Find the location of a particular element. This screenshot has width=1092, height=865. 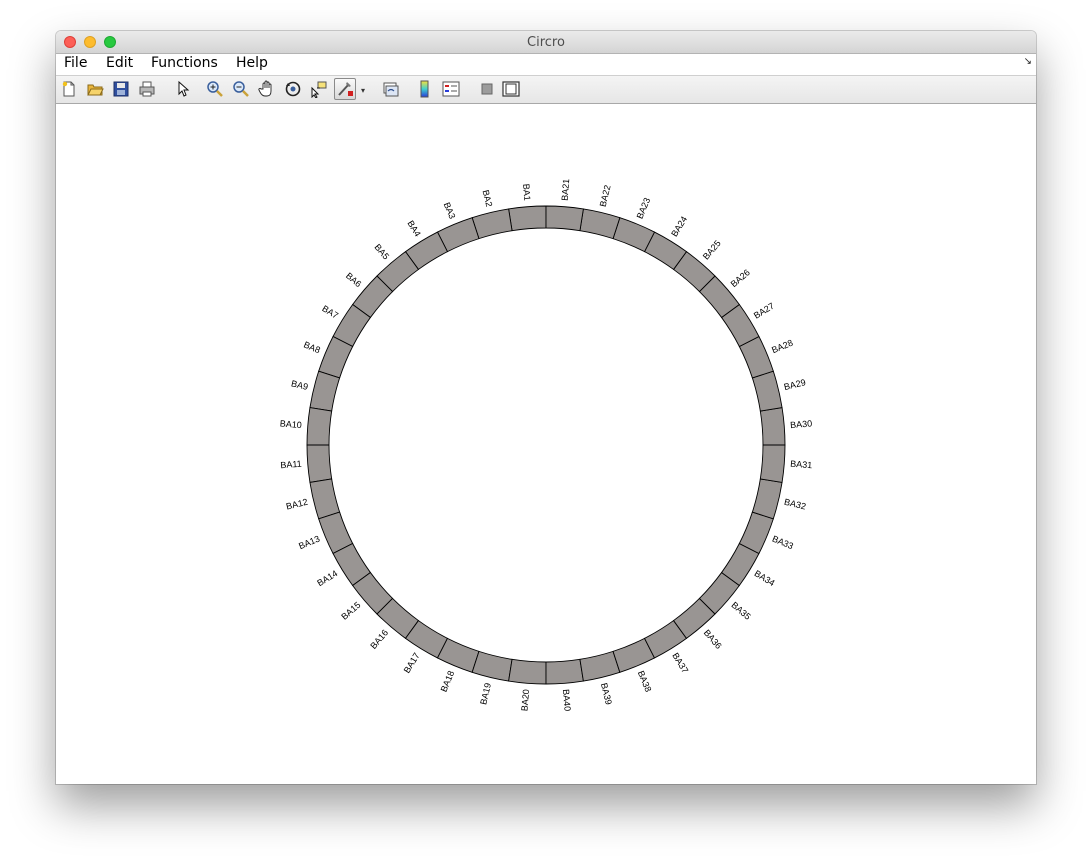

ring-label-ba31: BA31 is located at coordinates (801, 465).